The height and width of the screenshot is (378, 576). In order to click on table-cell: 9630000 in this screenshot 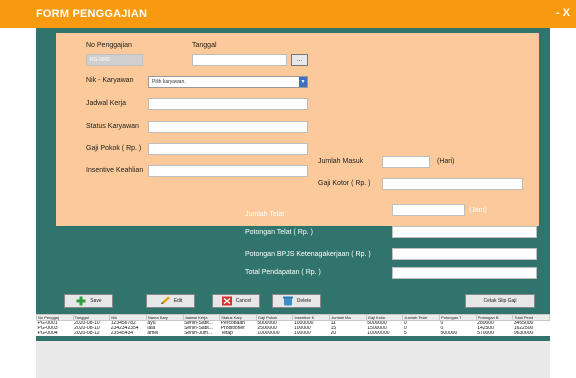, I will do `click(523, 333)`.